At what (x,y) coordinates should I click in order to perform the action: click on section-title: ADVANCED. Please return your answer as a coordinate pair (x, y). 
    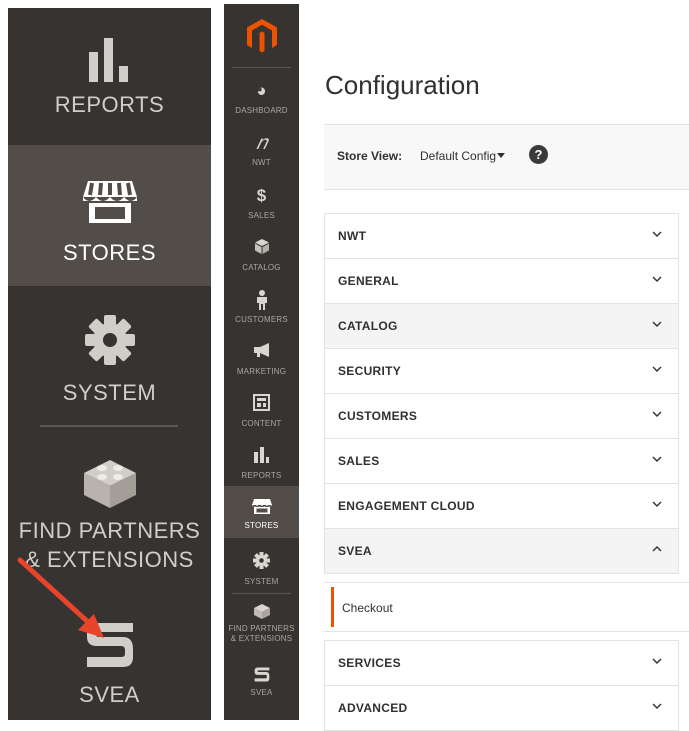
    Looking at the image, I should click on (373, 708).